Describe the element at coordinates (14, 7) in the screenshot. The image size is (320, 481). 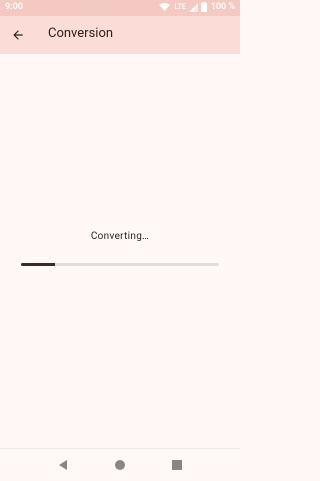
I see `status-time: 9:00` at that location.